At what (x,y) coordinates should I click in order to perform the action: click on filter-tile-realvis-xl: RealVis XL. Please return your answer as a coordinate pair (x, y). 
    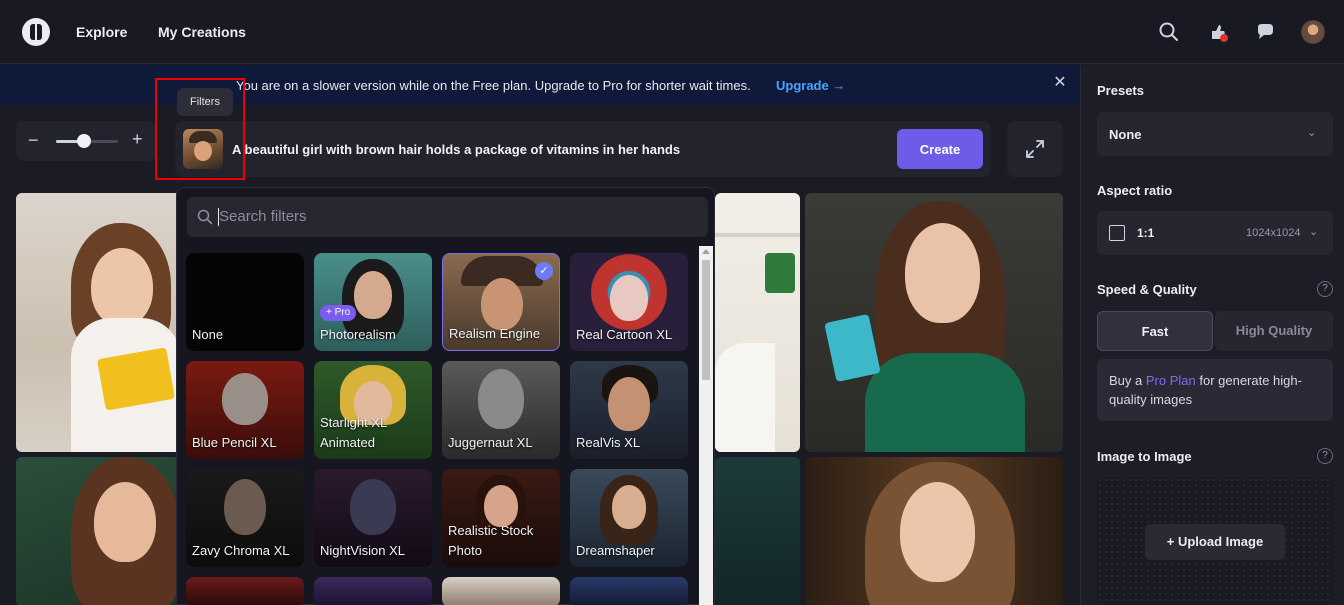
    Looking at the image, I should click on (629, 410).